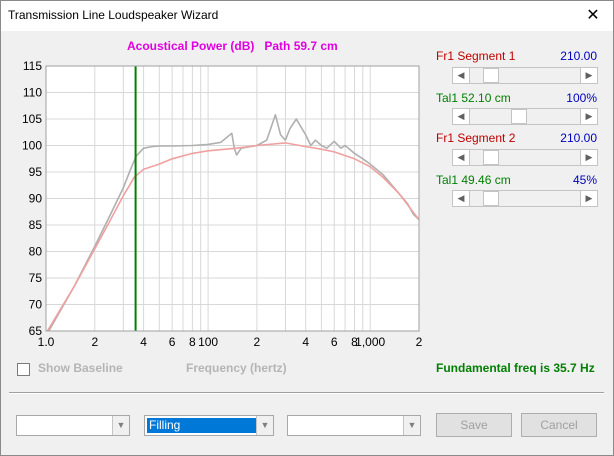  What do you see at coordinates (578, 56) in the screenshot?
I see `segment-1-value: 210.00` at bounding box center [578, 56].